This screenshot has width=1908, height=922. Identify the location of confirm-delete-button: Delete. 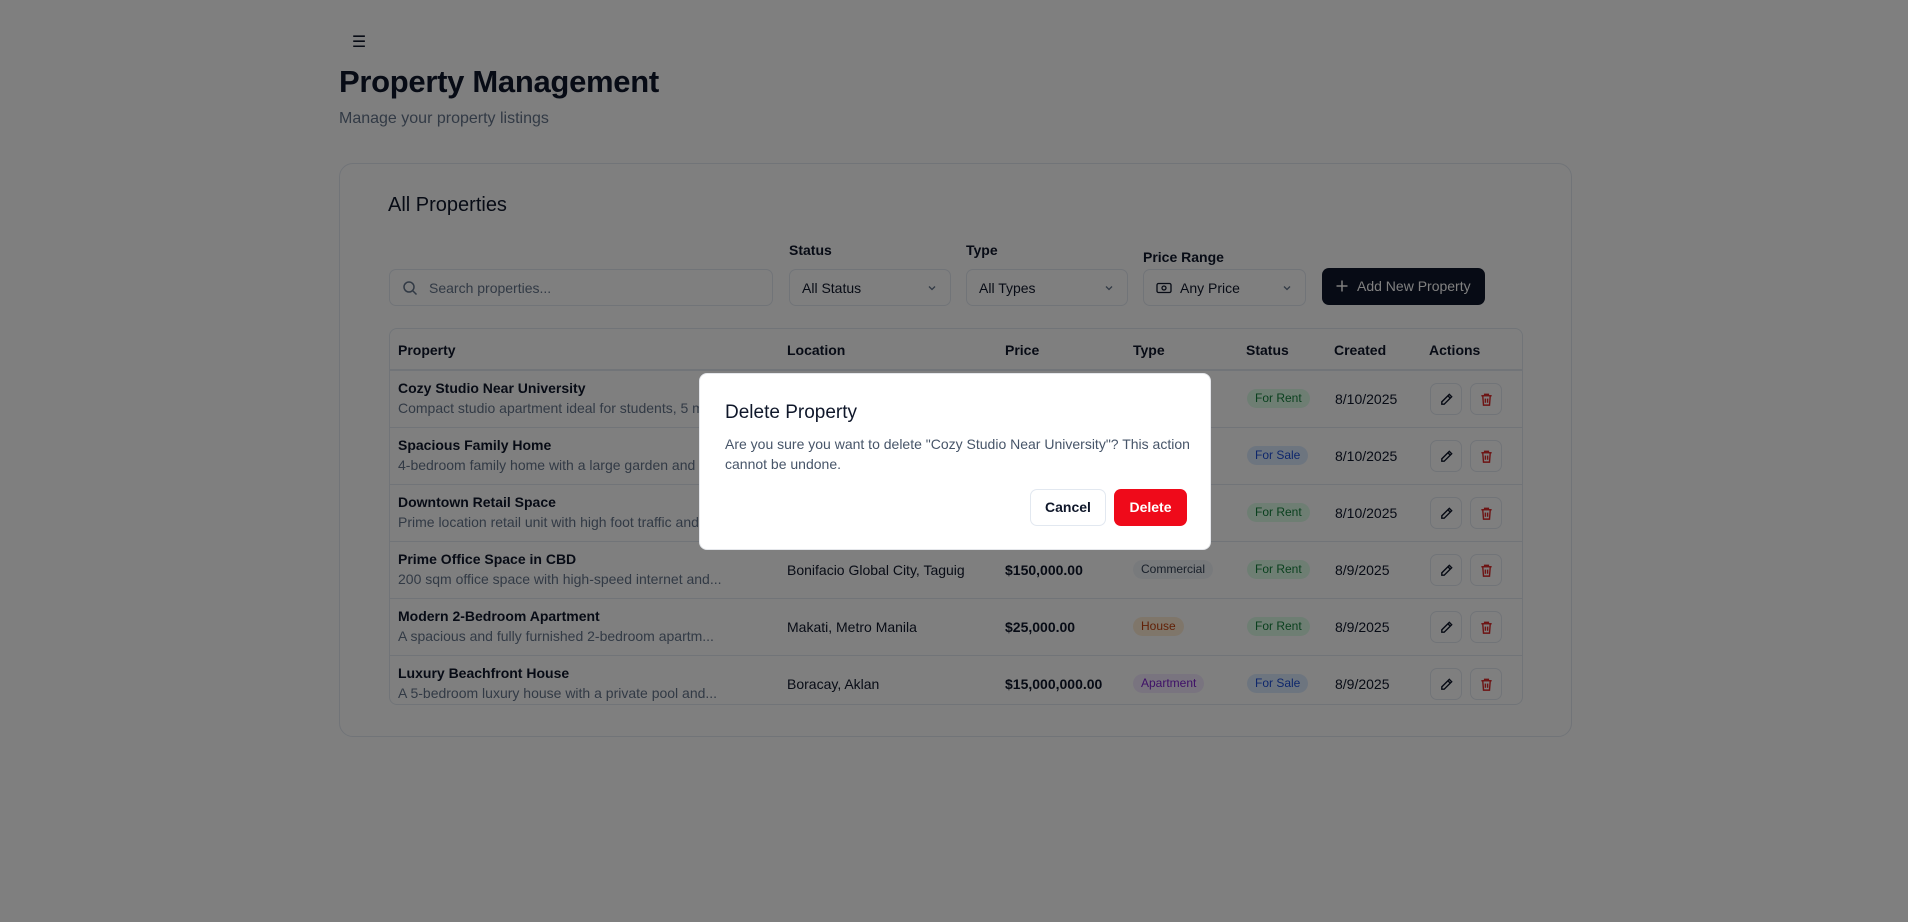
(1150, 507).